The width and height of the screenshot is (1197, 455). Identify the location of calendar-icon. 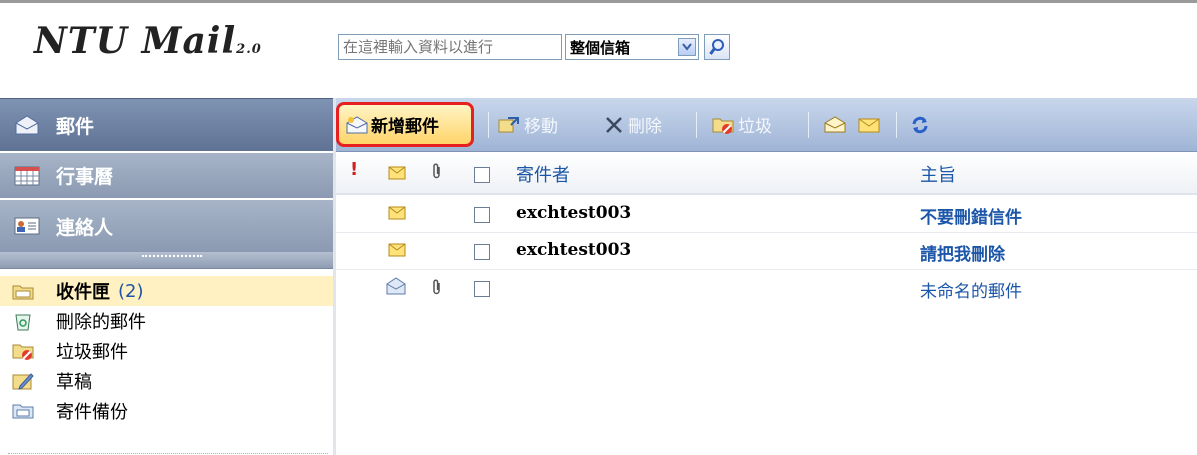
(27, 175).